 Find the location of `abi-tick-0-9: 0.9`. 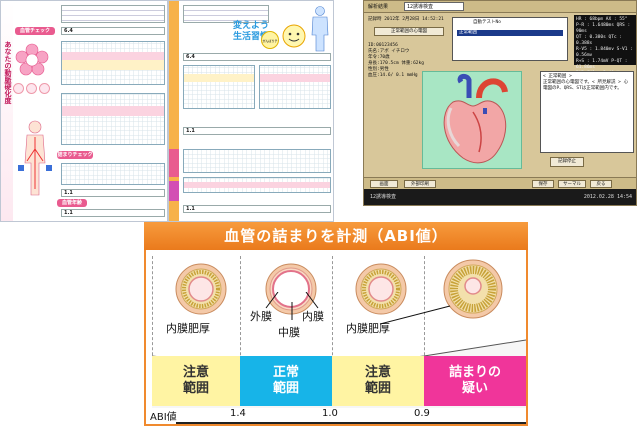

abi-tick-0-9: 0.9 is located at coordinates (422, 413).